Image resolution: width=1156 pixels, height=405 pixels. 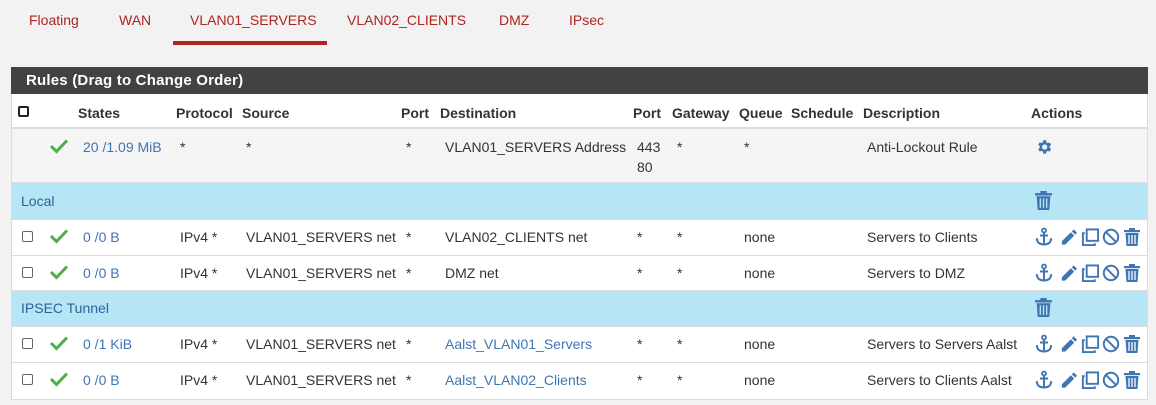 What do you see at coordinates (579, 80) in the screenshot?
I see `panel-title: Rules (Drag to Change Order)` at bounding box center [579, 80].